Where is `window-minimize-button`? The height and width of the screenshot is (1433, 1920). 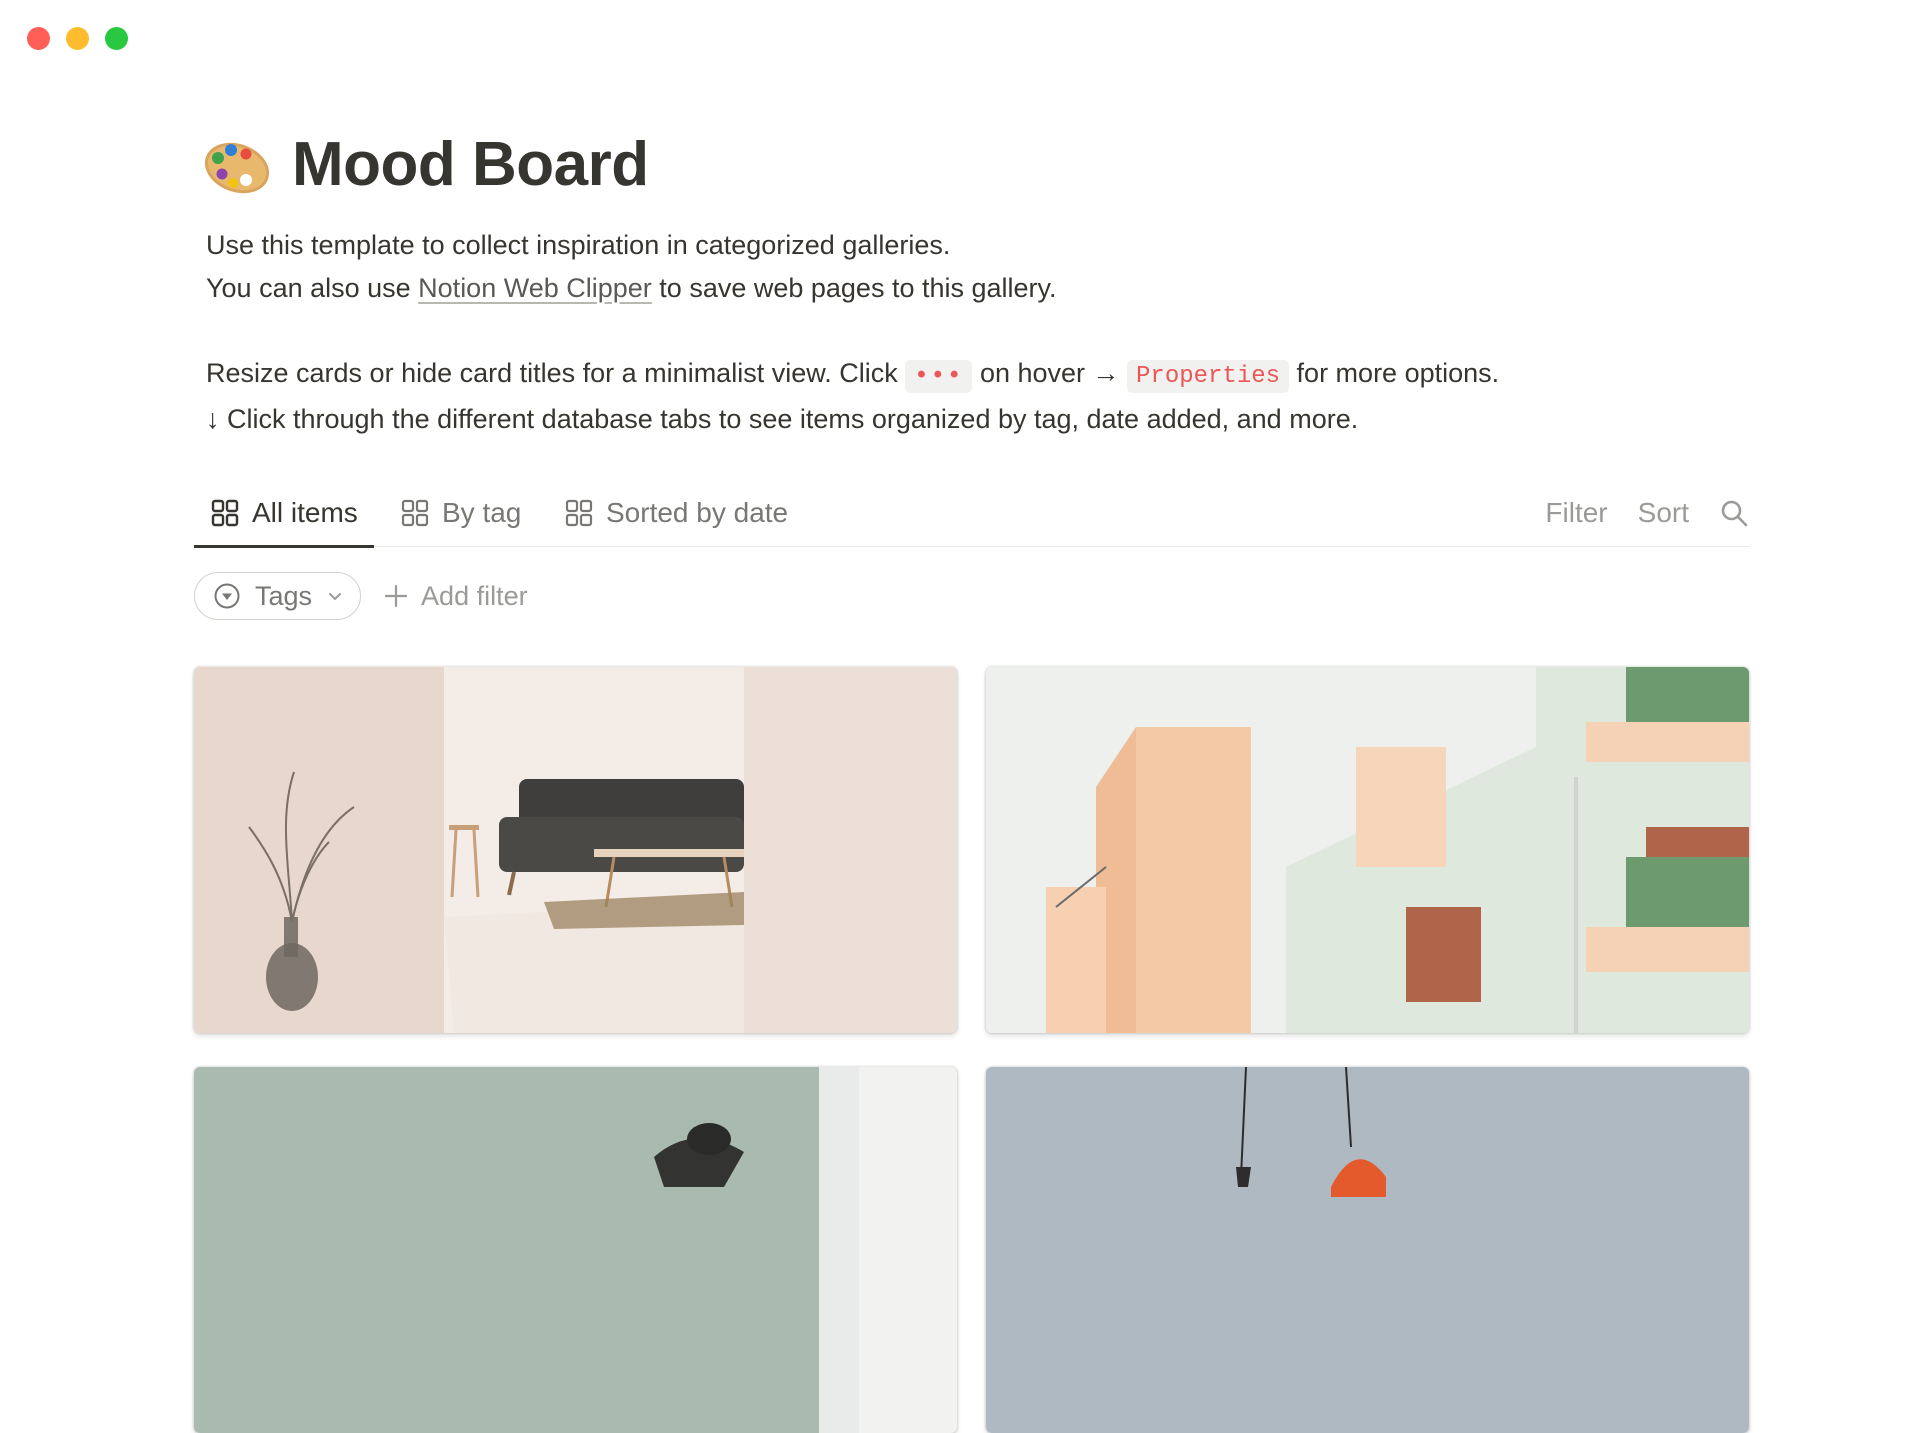 window-minimize-button is located at coordinates (77, 38).